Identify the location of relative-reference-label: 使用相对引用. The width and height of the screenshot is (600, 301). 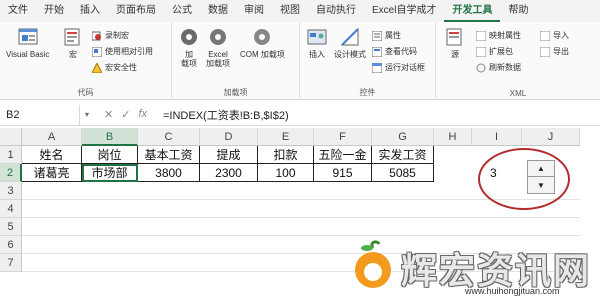
(129, 51).